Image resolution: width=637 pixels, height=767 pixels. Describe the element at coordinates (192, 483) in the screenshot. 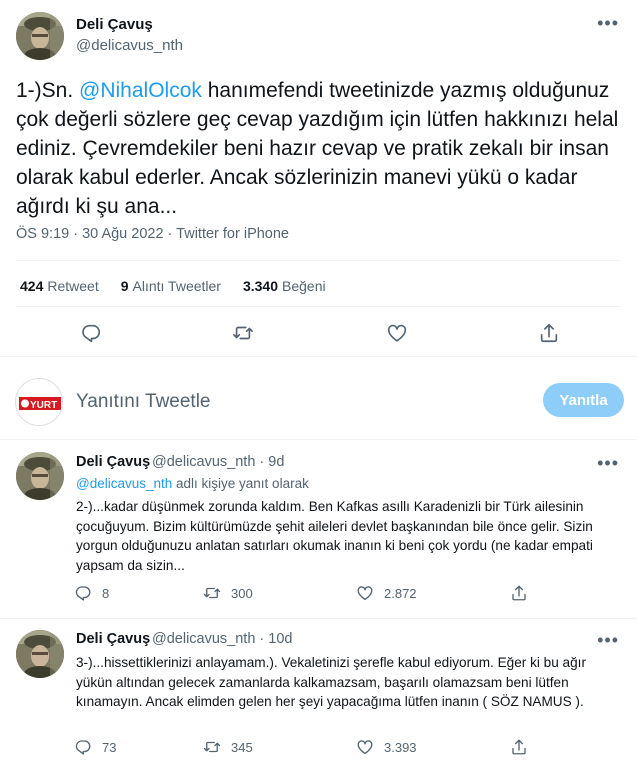

I see `replying-to: @delicavus_nth adlı kişiye yanıt olarak` at that location.